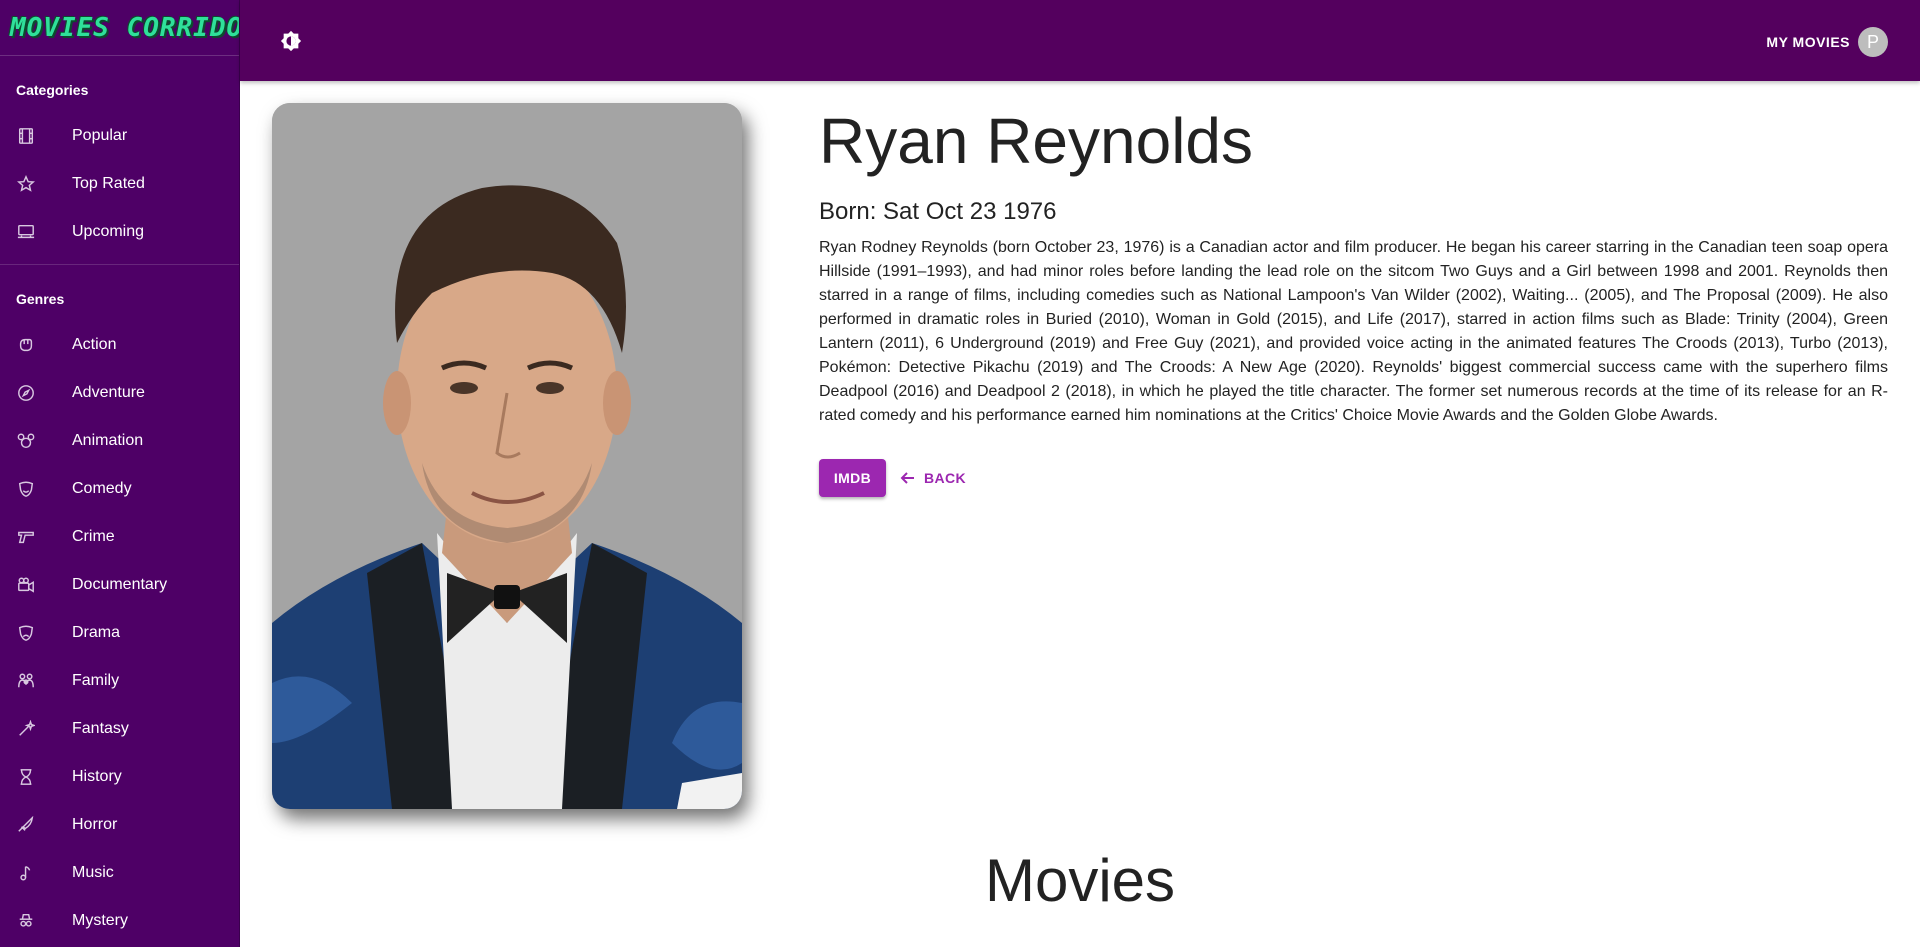 This screenshot has width=1920, height=947. I want to click on detective-icon, so click(26, 921).